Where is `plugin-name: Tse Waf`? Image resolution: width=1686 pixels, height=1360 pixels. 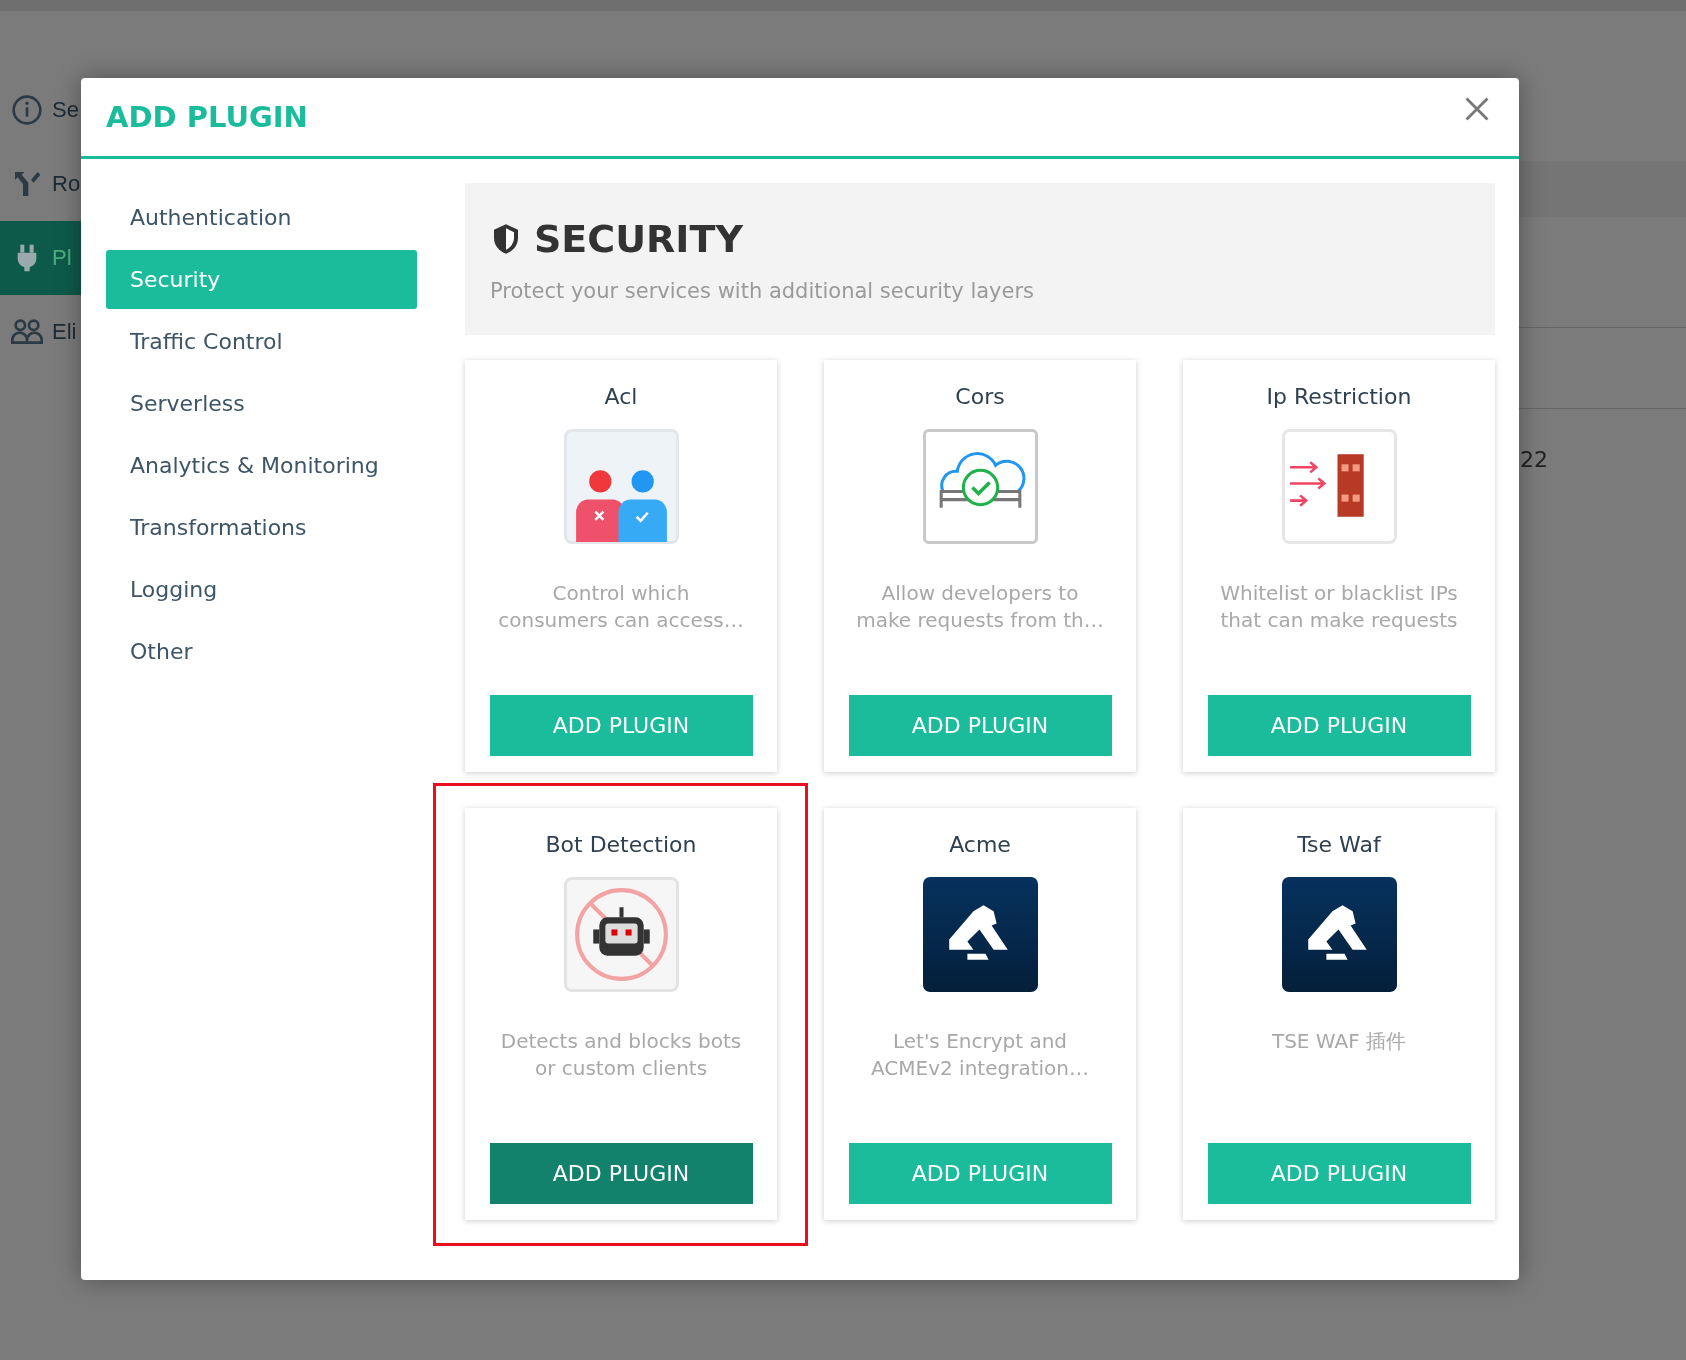
plugin-name: Tse Waf is located at coordinates (1339, 844).